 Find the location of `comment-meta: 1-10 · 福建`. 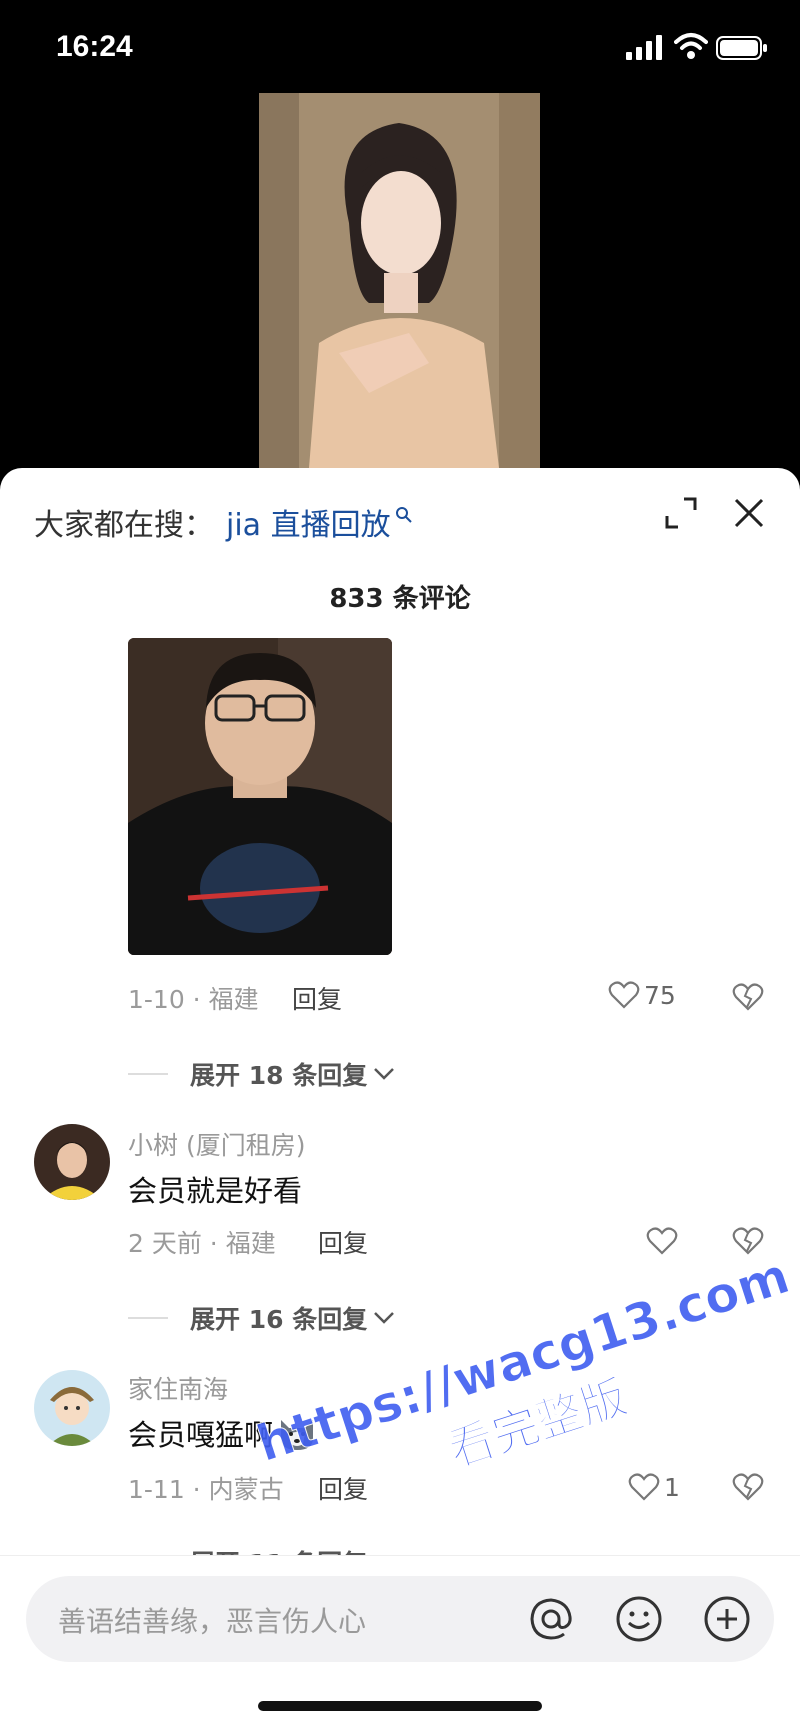

comment-meta: 1-10 · 福建 is located at coordinates (193, 999).